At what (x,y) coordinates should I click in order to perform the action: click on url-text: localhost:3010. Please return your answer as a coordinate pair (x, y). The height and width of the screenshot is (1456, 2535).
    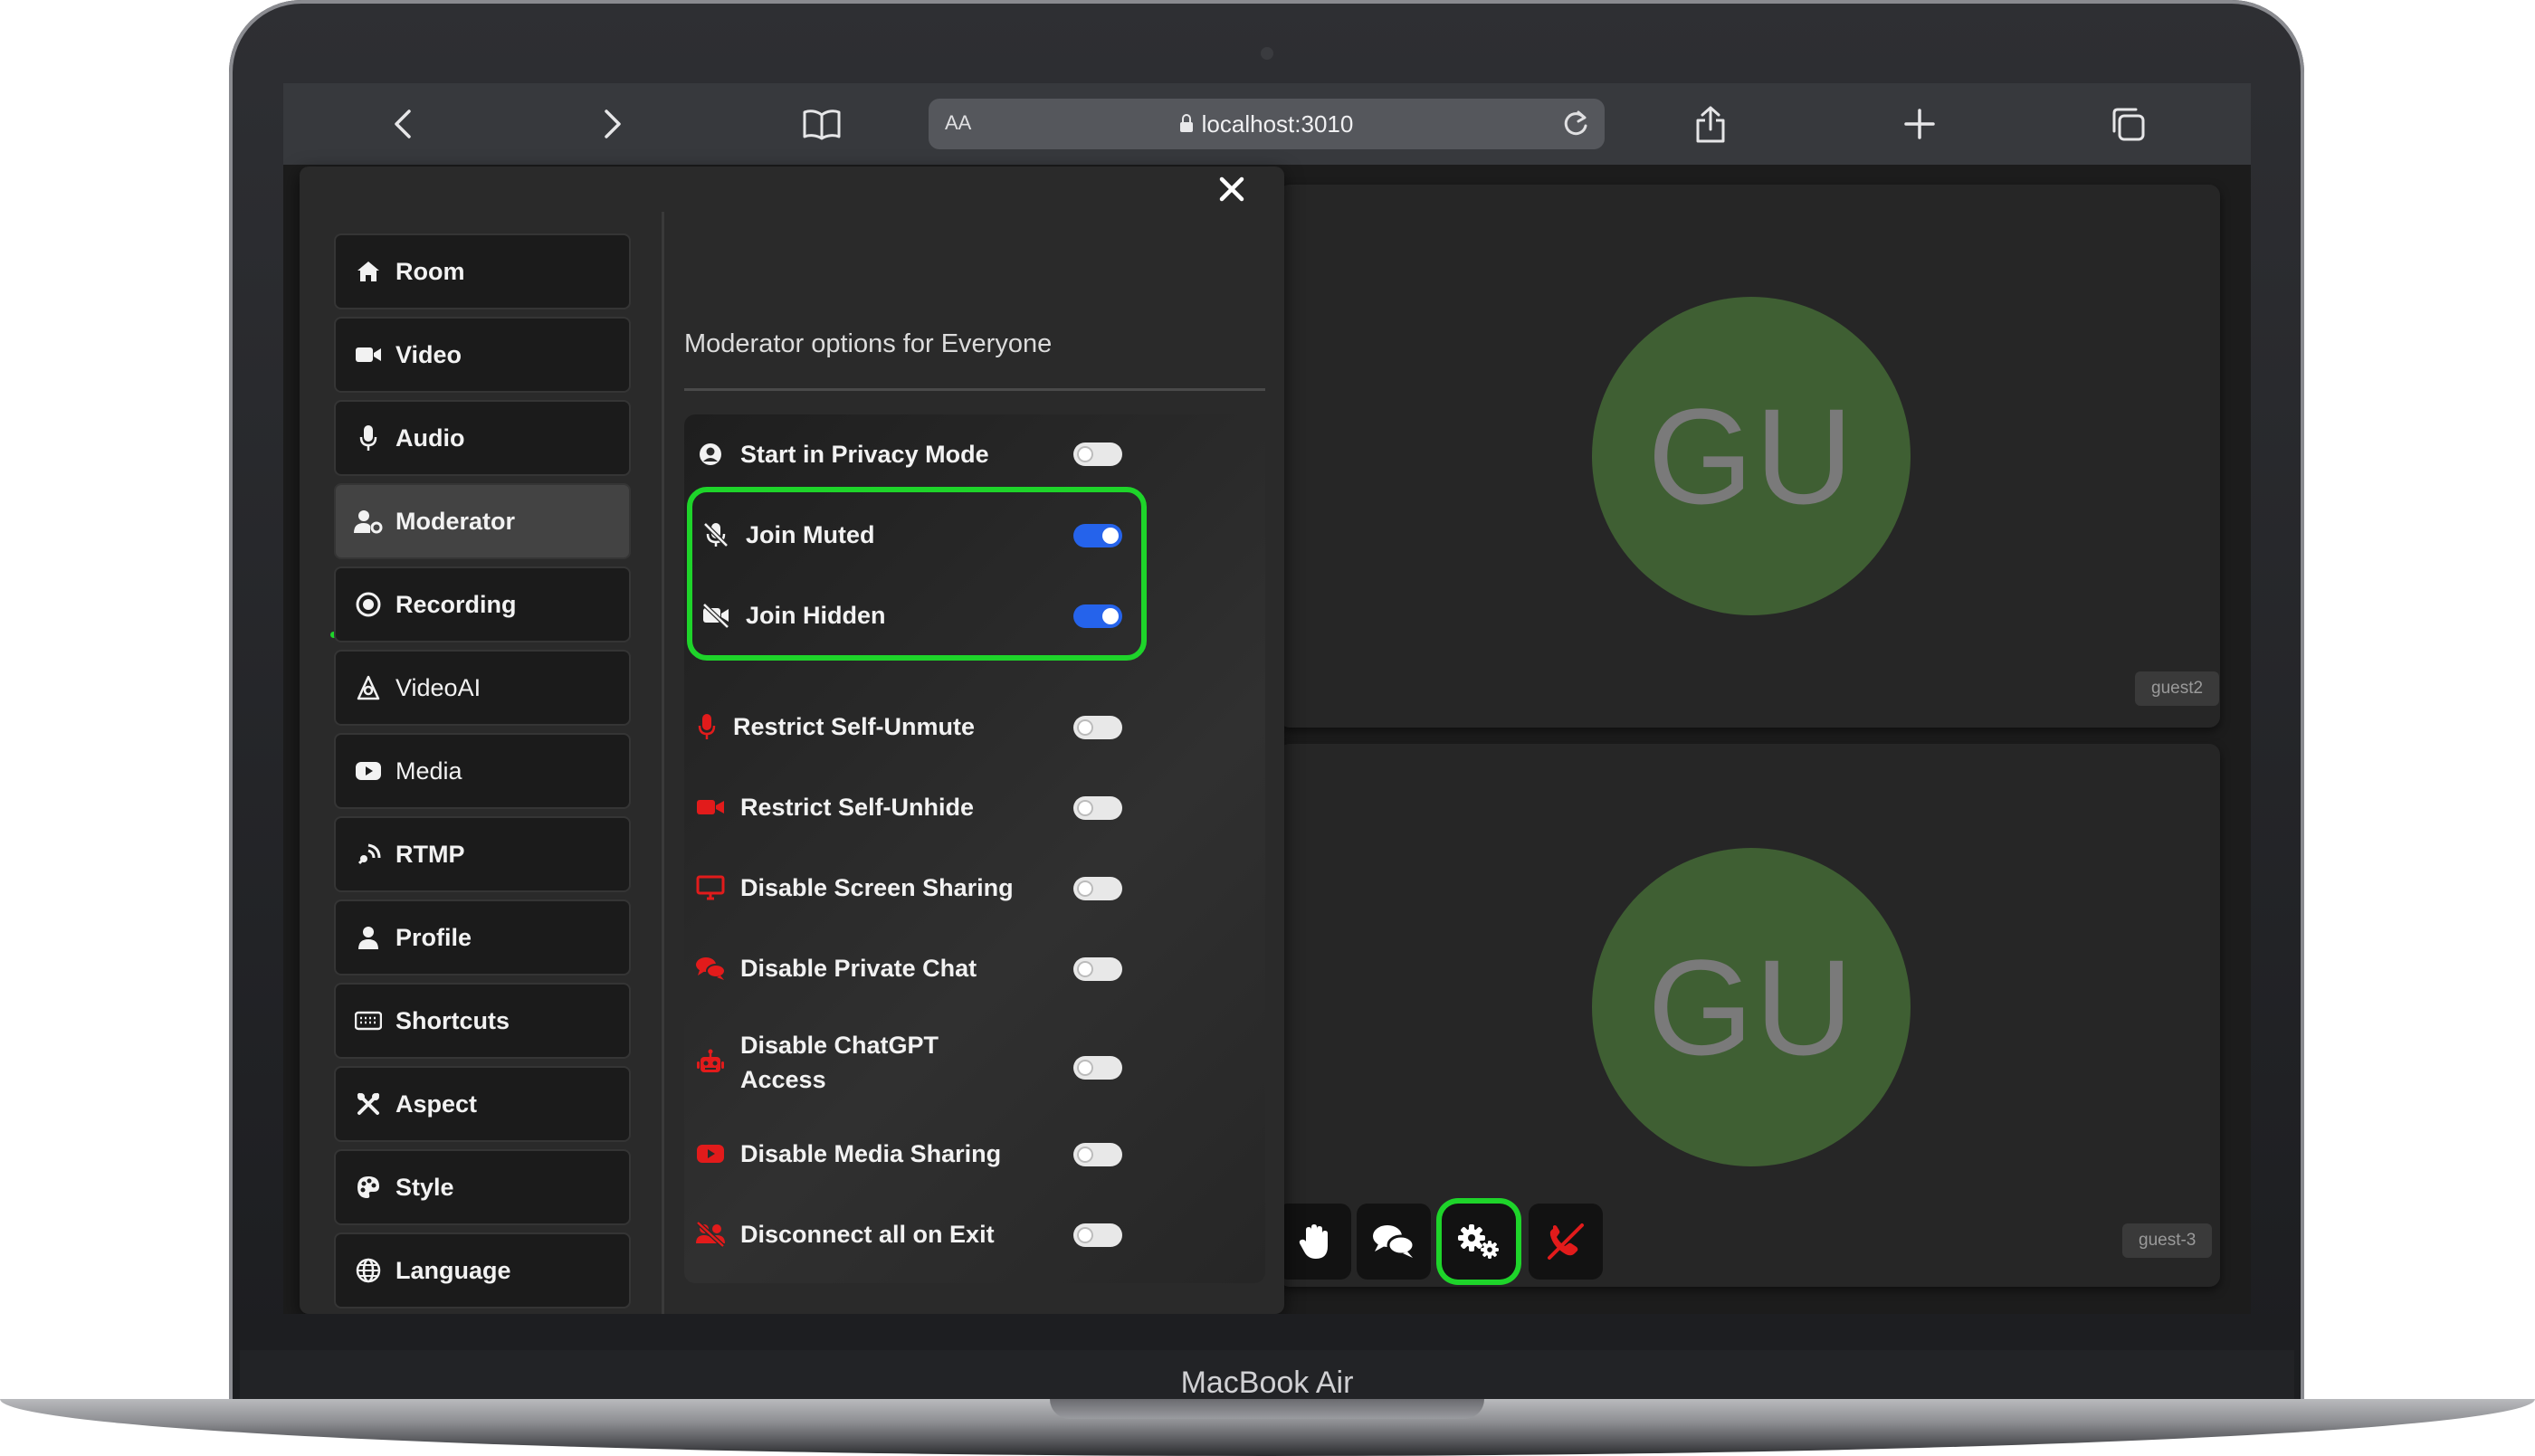
    Looking at the image, I should click on (1277, 124).